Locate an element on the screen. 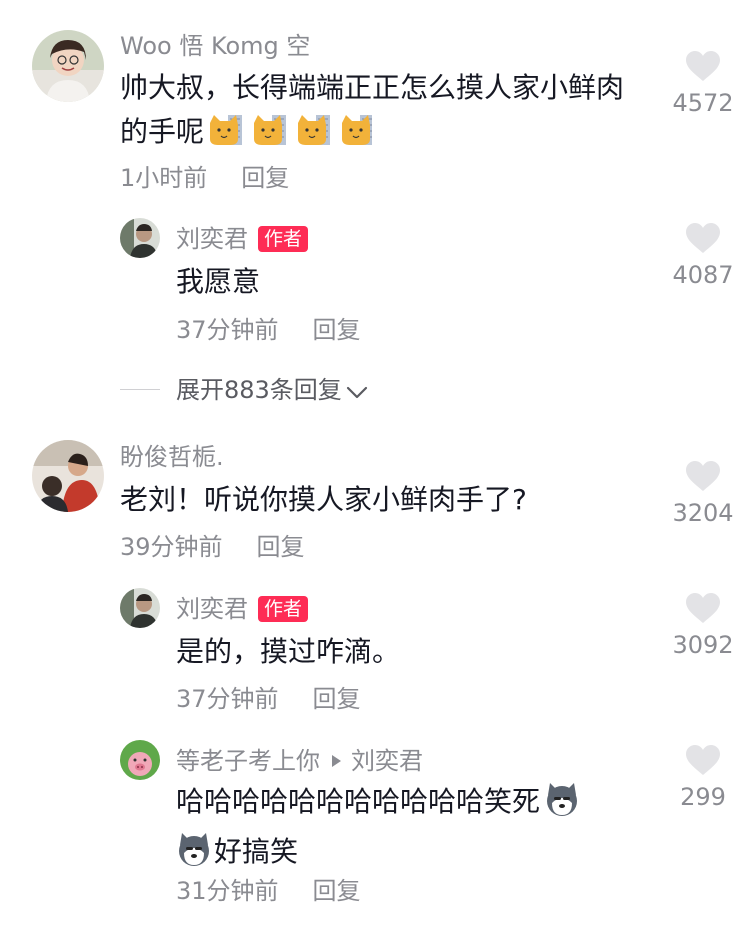 The width and height of the screenshot is (750, 932). comment-meta: 1小时前 回复 is located at coordinates (204, 178).